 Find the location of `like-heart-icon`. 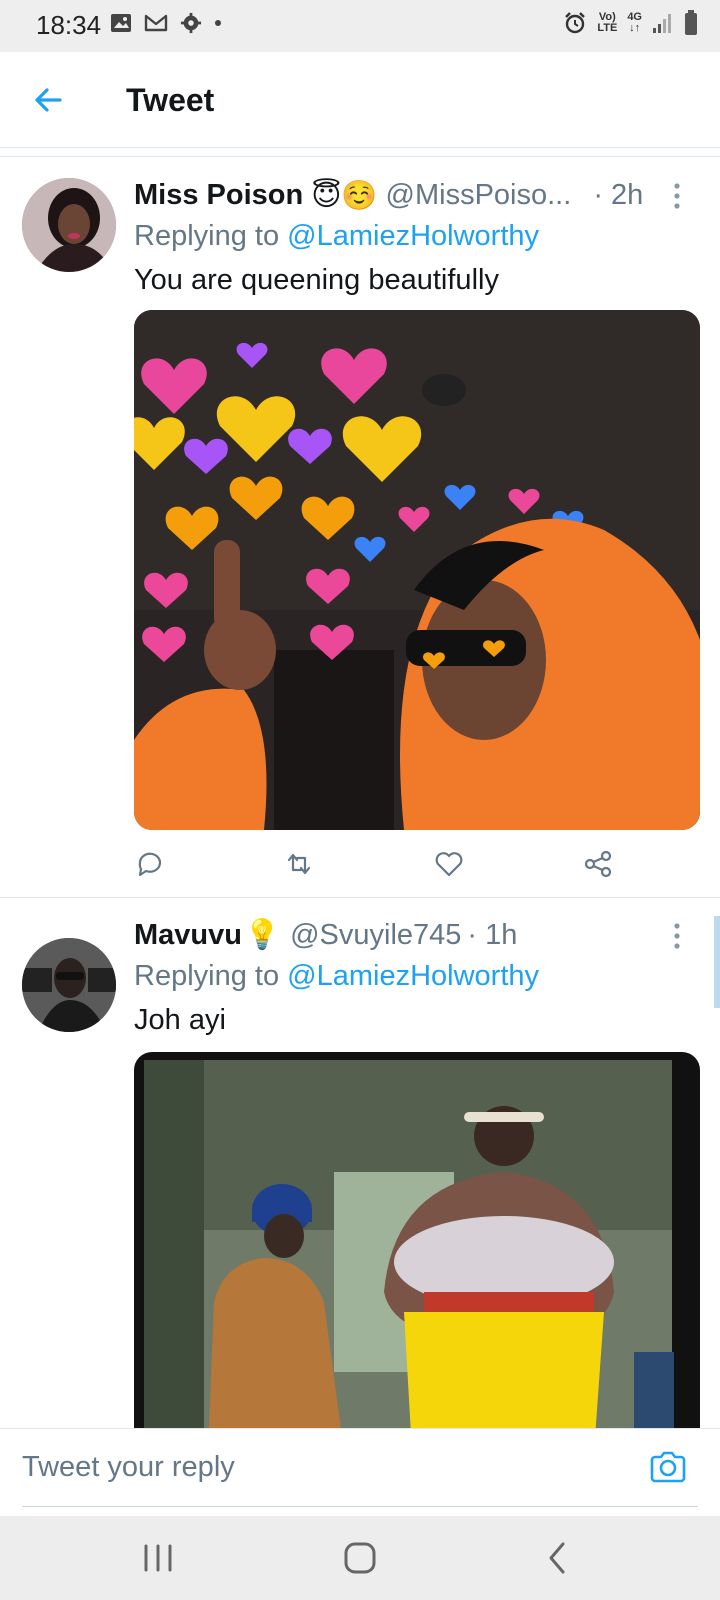

like-heart-icon is located at coordinates (449, 864).